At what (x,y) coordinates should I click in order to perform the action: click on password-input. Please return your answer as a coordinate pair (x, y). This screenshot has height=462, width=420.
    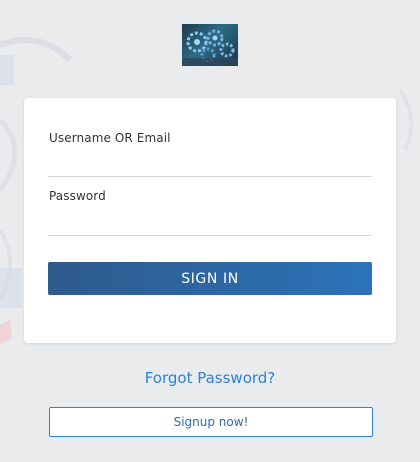
    Looking at the image, I should click on (210, 223).